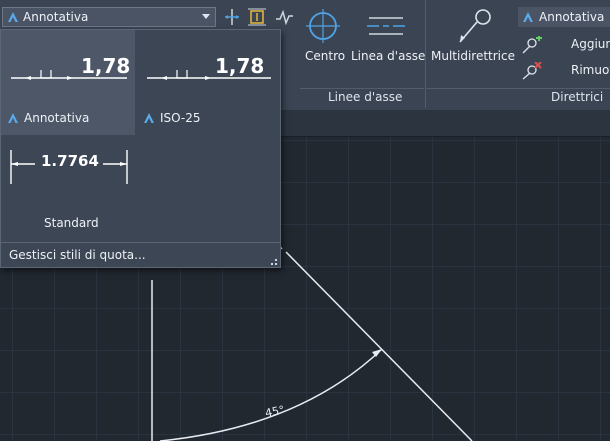 This screenshot has width=610, height=441. I want to click on style-option-annotativa: 1,78 Annotativa, so click(68, 82).